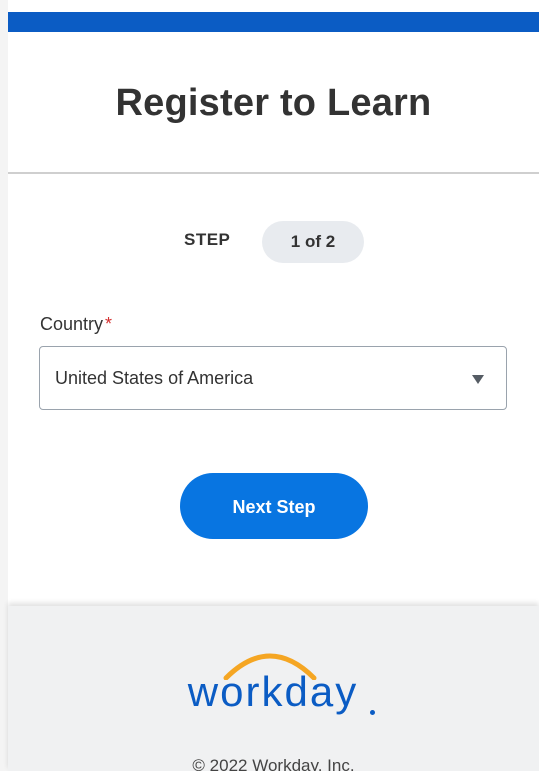  I want to click on workday-logo: workday, so click(273, 685).